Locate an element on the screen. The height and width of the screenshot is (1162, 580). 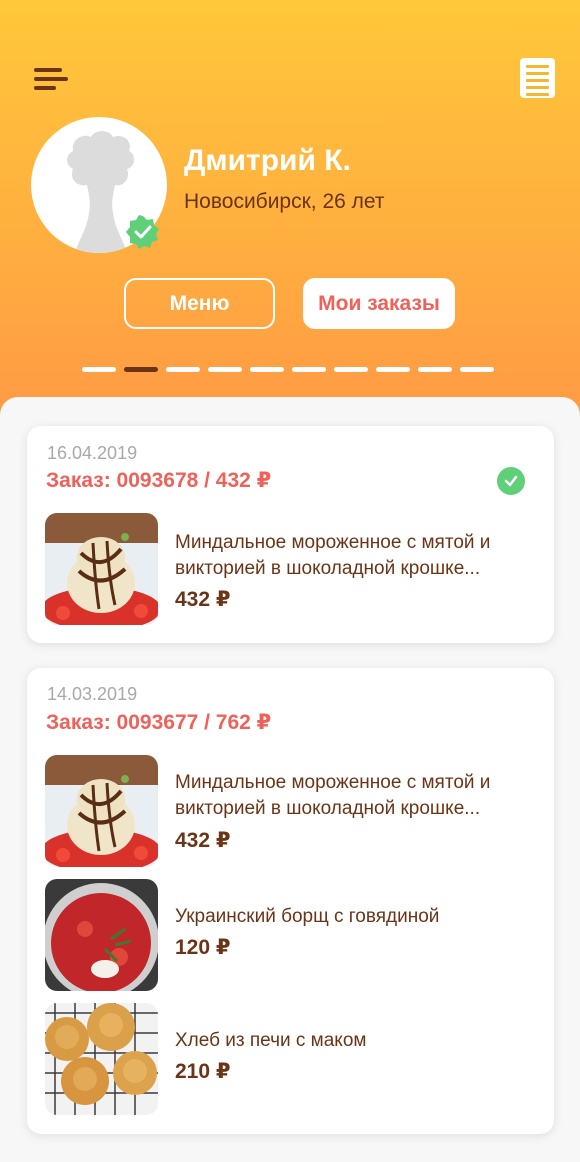
user-name: Дмитрий К. is located at coordinates (267, 160).